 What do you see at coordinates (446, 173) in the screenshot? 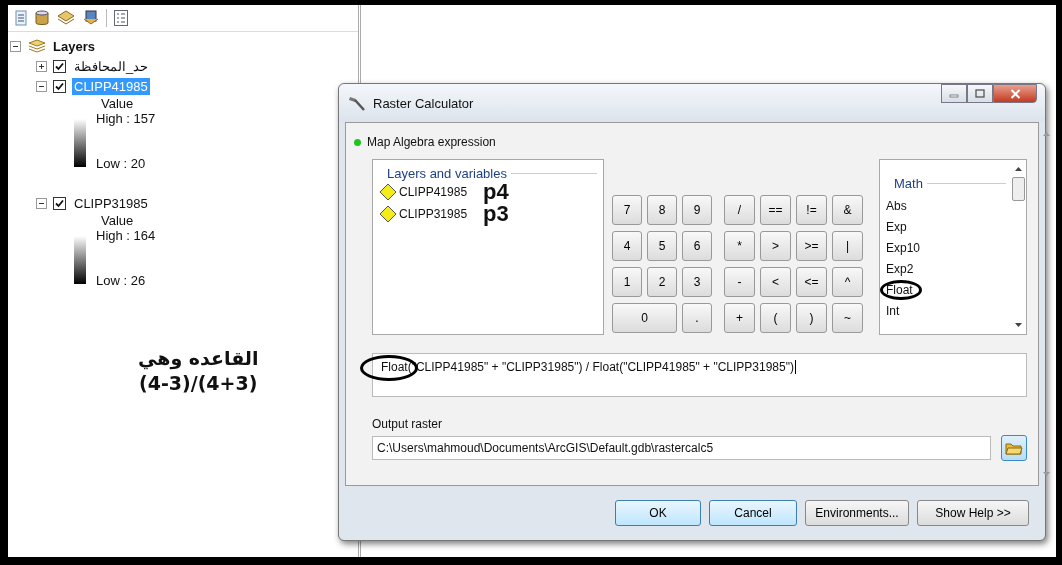
I see `group-heading: Layers and variables` at bounding box center [446, 173].